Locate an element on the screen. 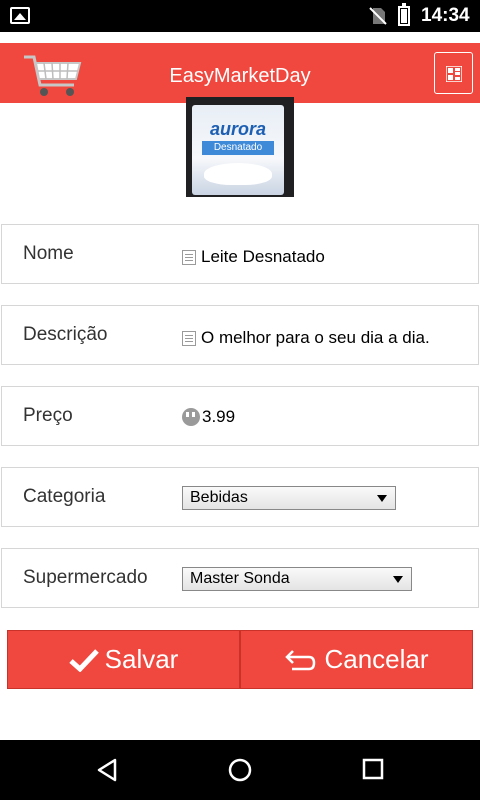  battery-icon is located at coordinates (404, 14).